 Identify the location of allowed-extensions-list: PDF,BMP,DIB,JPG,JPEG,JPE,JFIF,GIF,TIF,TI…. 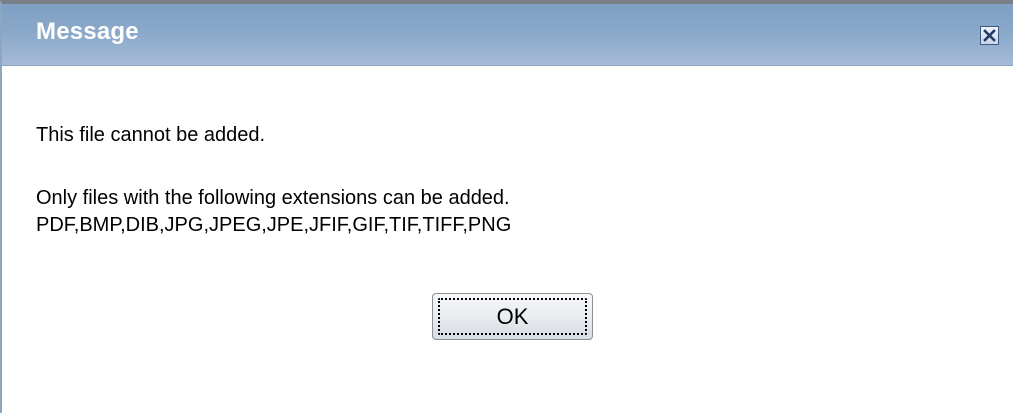
(274, 225).